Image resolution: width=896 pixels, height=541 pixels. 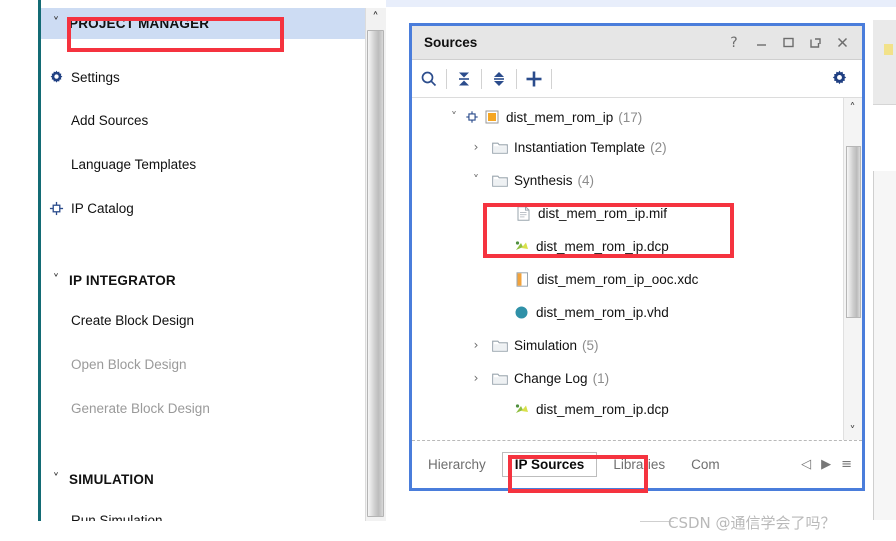 I want to click on sidebar-item-add-sources: Add Sources, so click(x=213, y=120).